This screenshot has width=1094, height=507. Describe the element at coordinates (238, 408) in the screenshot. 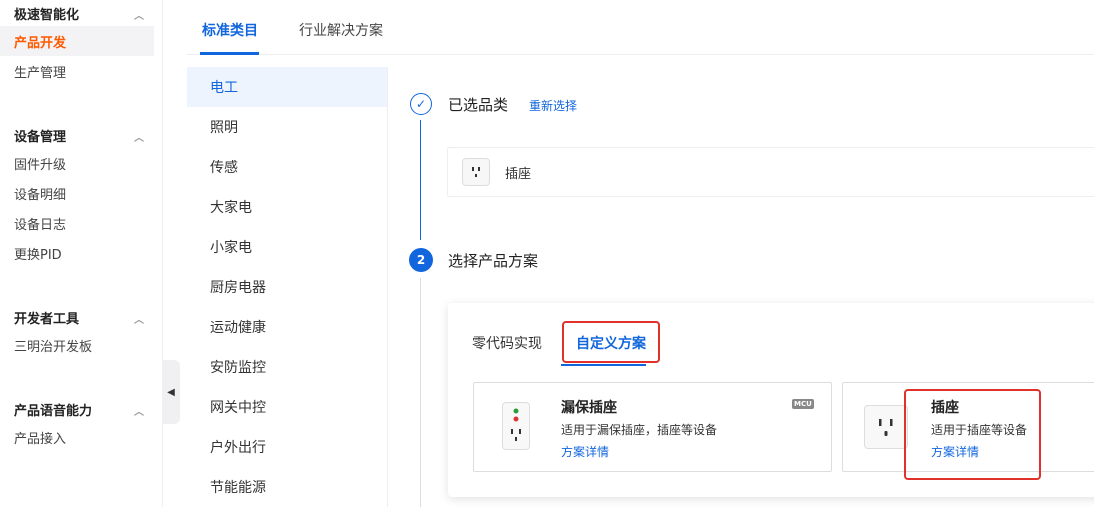

I see `category-label: 网关中控` at that location.